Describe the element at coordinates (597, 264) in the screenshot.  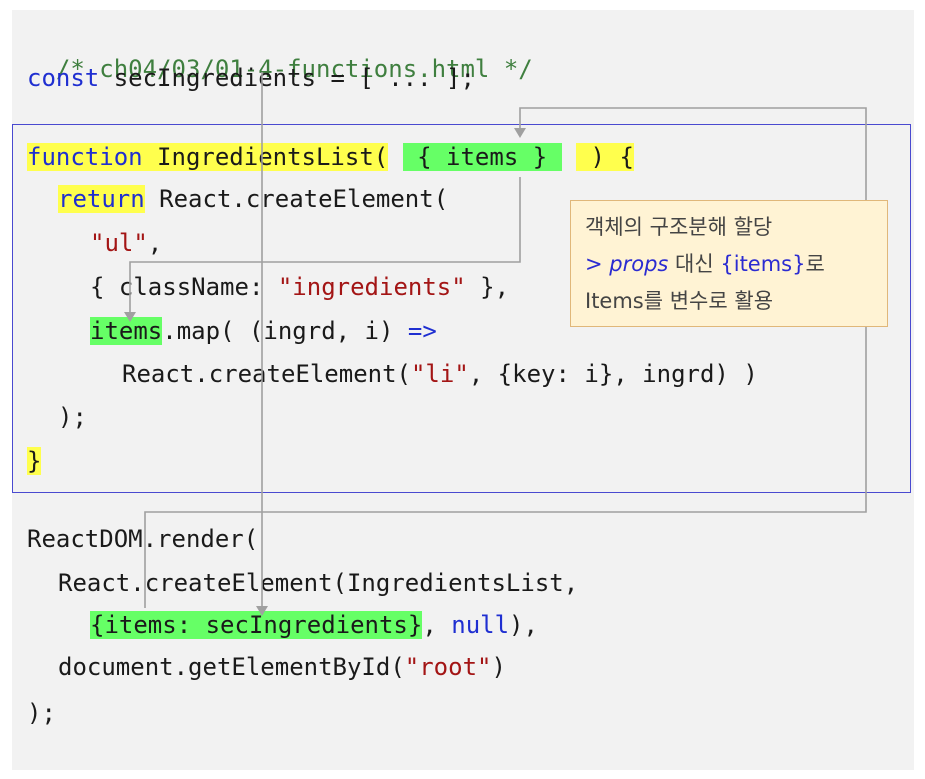
I see `note-marker: >` at that location.